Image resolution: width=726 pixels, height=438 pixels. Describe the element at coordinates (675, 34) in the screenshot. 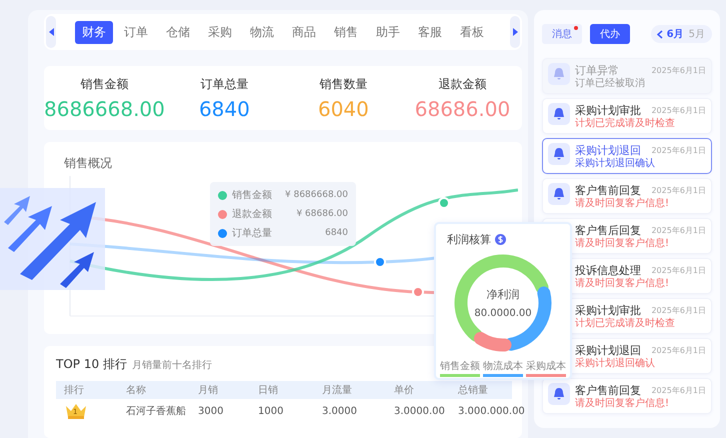

I see `month-option: 6月` at that location.